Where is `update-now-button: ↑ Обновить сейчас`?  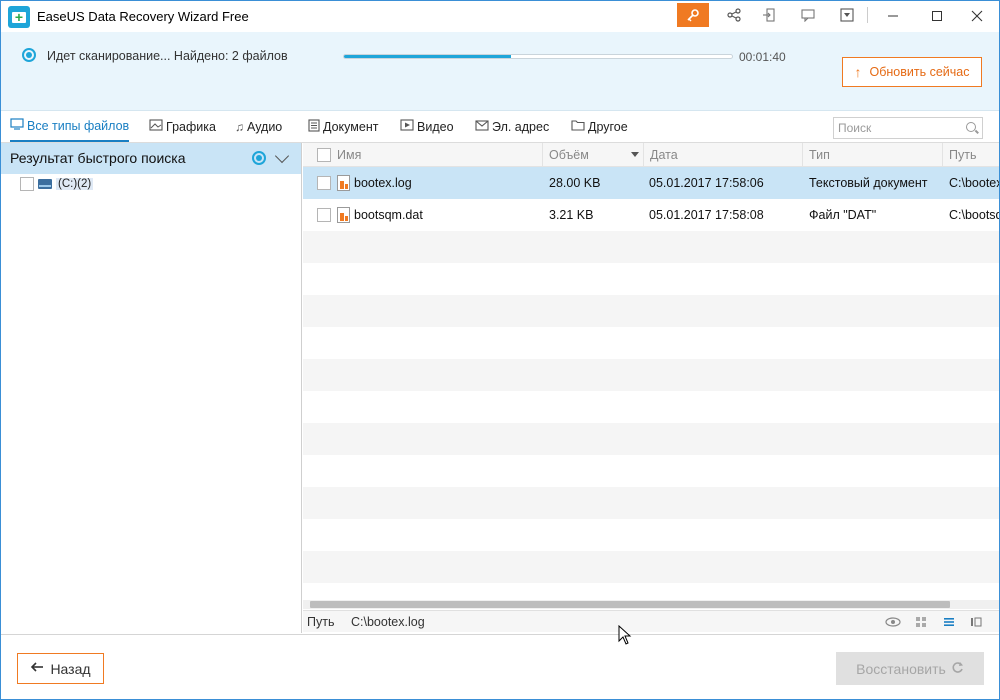 update-now-button: ↑ Обновить сейчас is located at coordinates (912, 72).